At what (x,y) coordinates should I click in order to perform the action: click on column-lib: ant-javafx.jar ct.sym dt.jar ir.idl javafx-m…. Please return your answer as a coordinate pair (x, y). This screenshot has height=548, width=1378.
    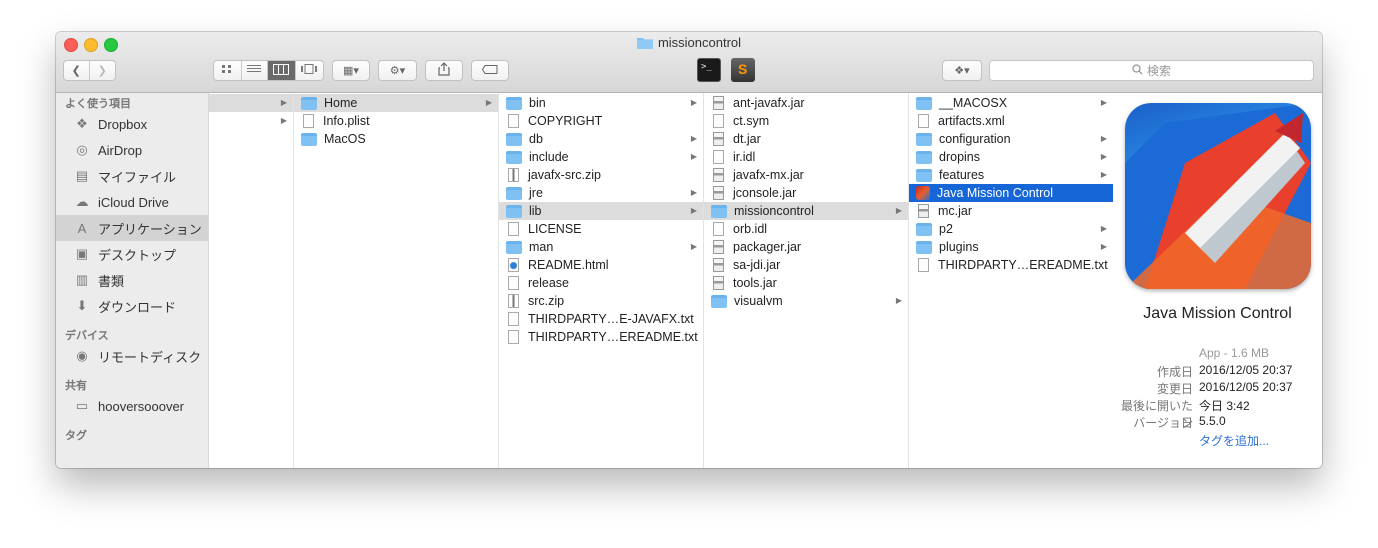
    Looking at the image, I should click on (806, 280).